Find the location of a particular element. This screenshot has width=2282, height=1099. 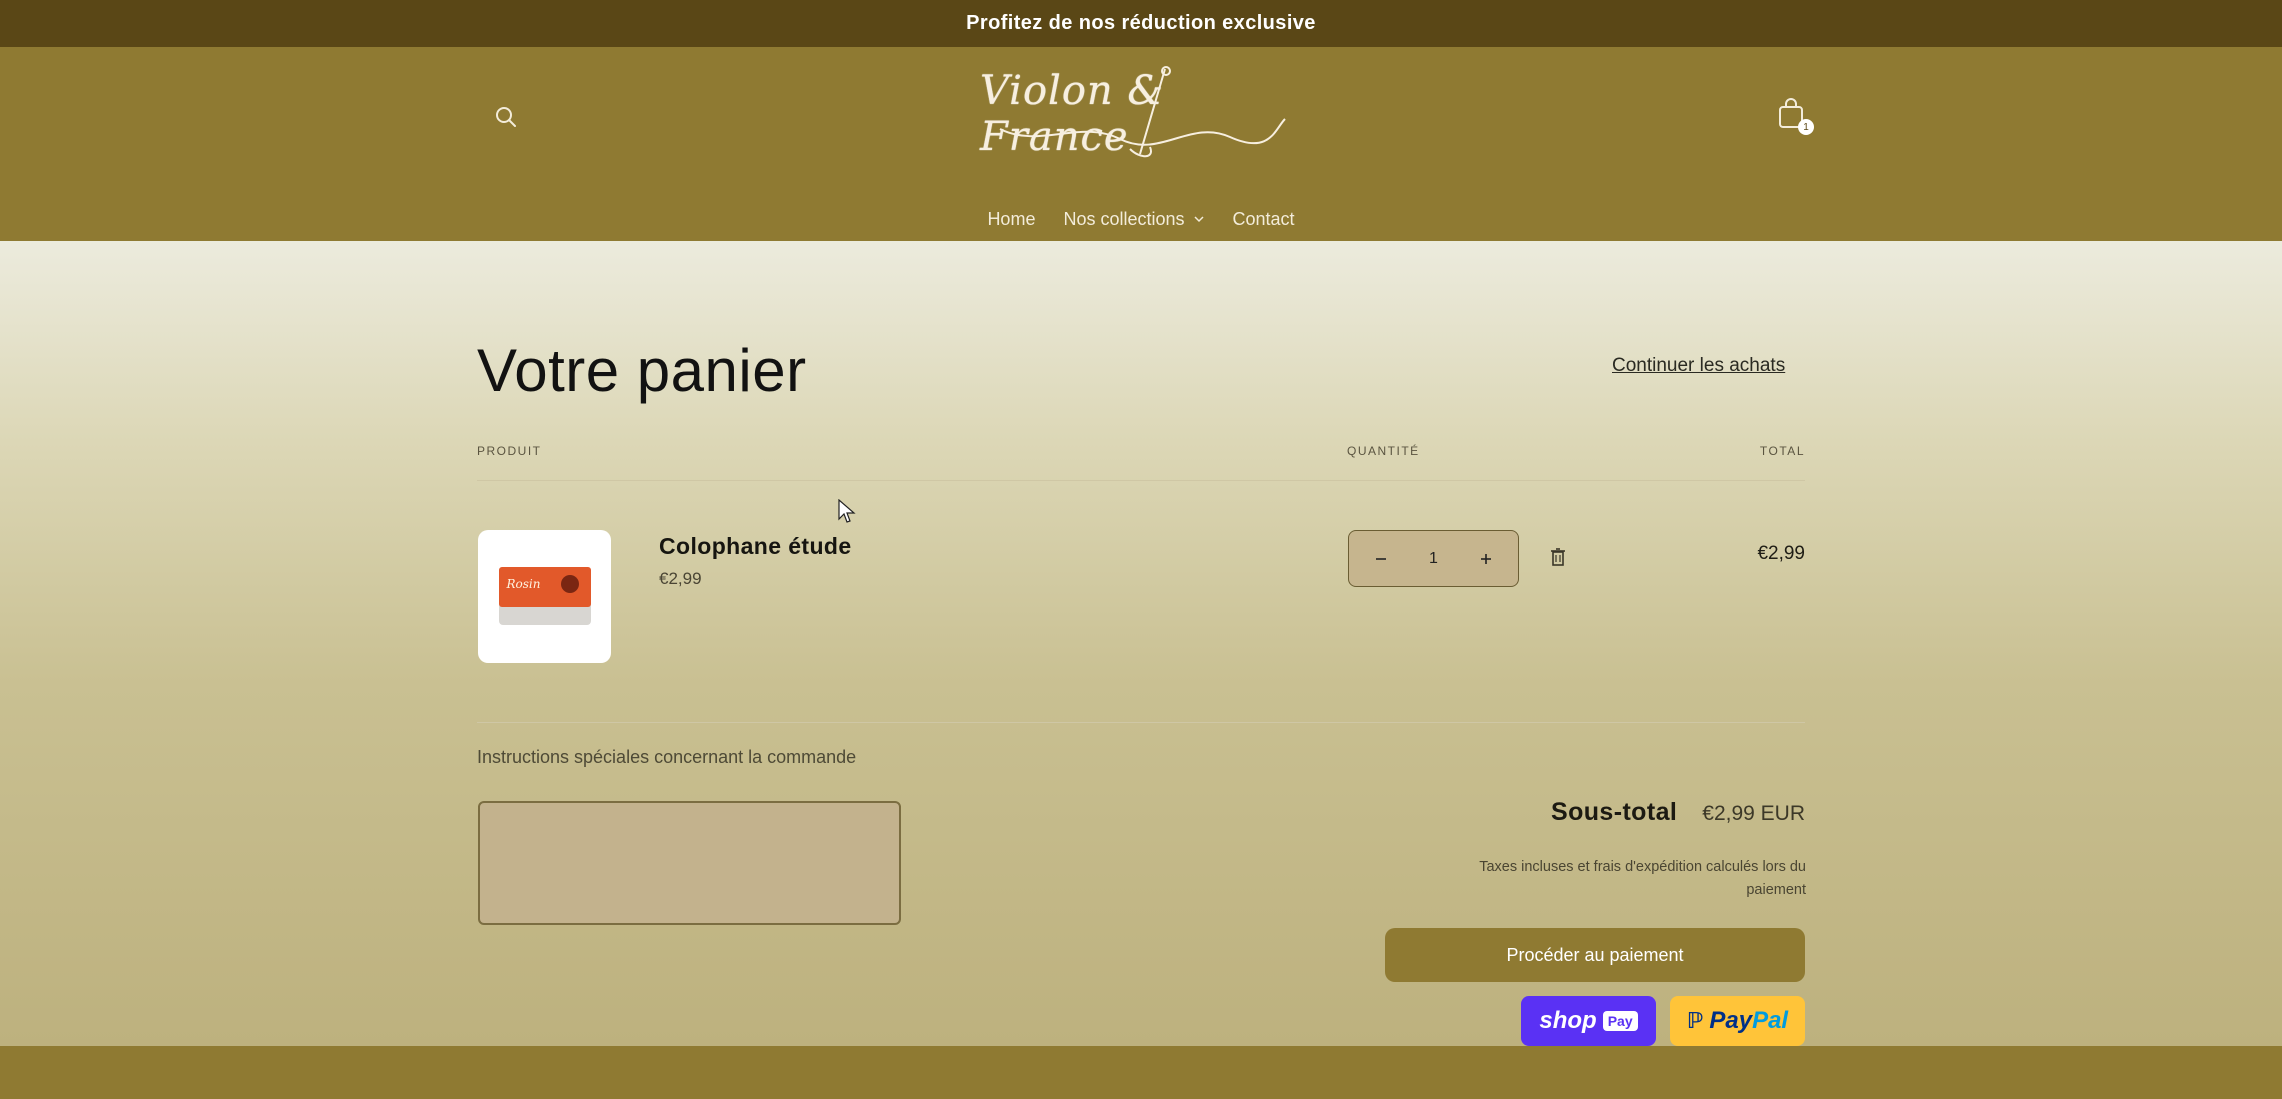

logo-text: Violon & France is located at coordinates (1072, 114).